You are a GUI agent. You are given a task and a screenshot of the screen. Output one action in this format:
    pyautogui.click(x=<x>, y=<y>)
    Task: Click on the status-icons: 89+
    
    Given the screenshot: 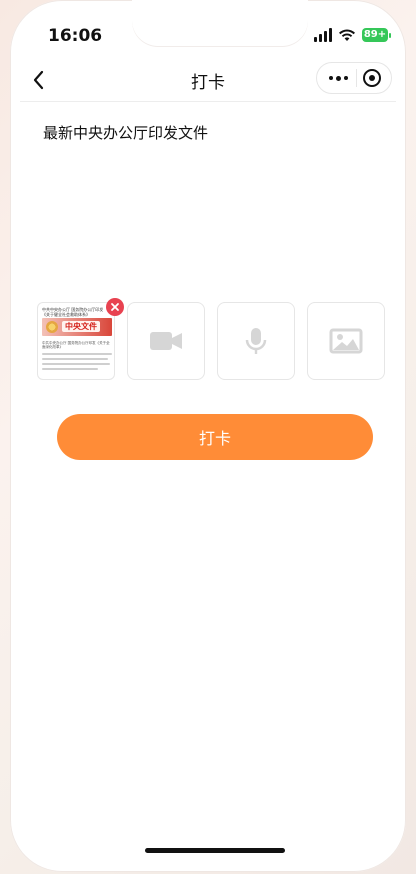 What is the action you would take?
    pyautogui.click(x=352, y=35)
    